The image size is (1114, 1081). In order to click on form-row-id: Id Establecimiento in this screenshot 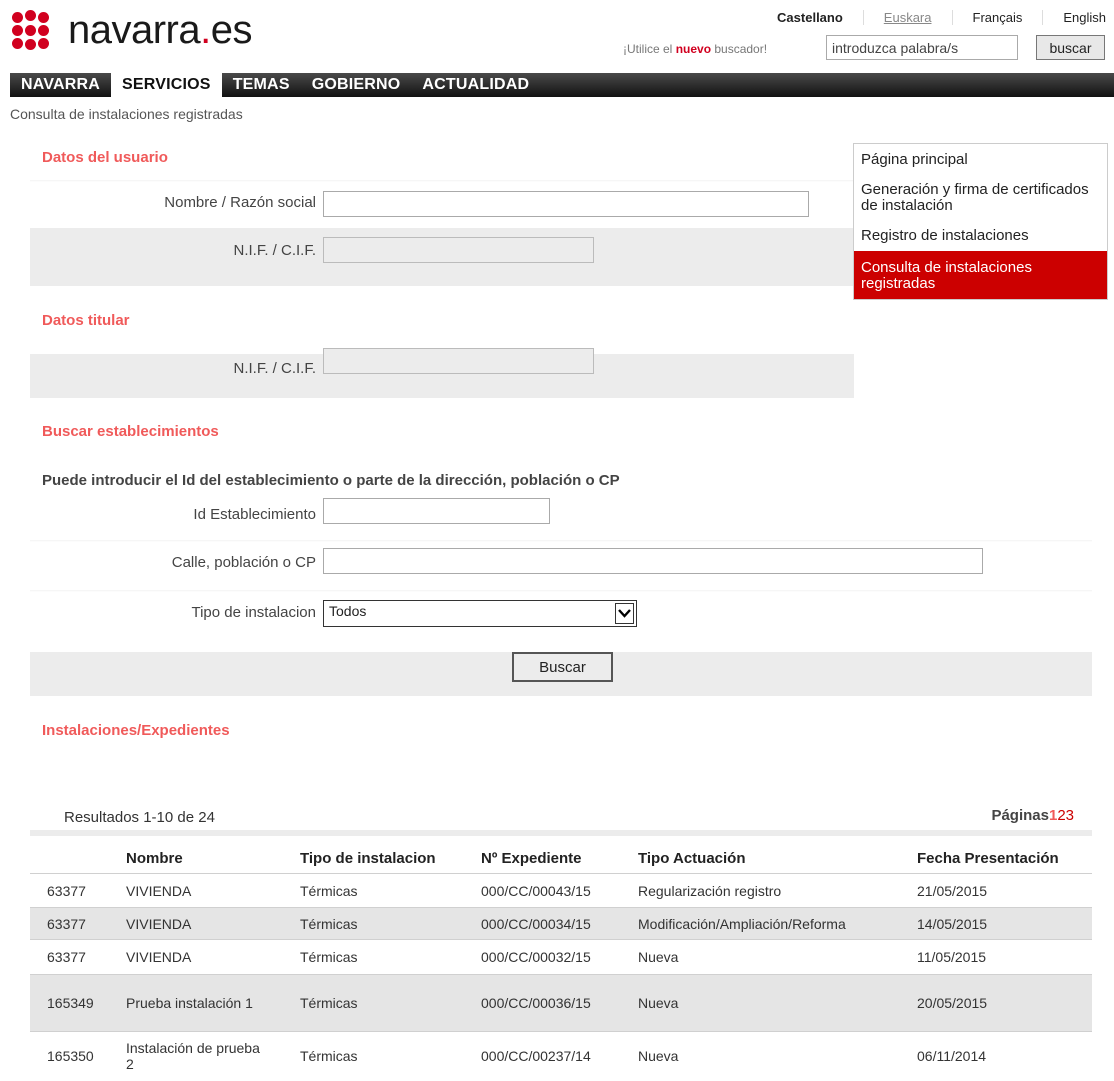, I will do `click(442, 515)`.